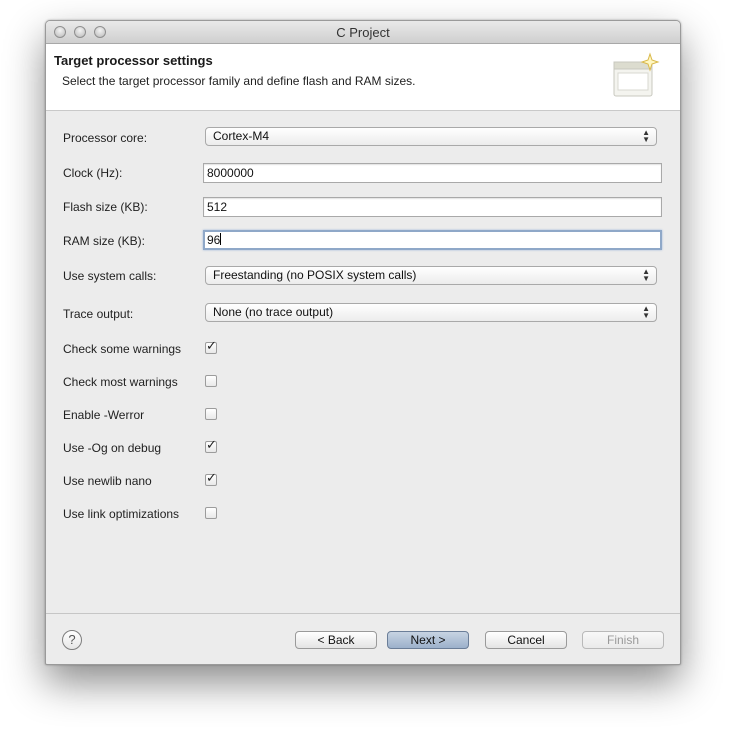 This screenshot has height=735, width=732. Describe the element at coordinates (241, 136) in the screenshot. I see `processor-core-value: Cortex-M4` at that location.